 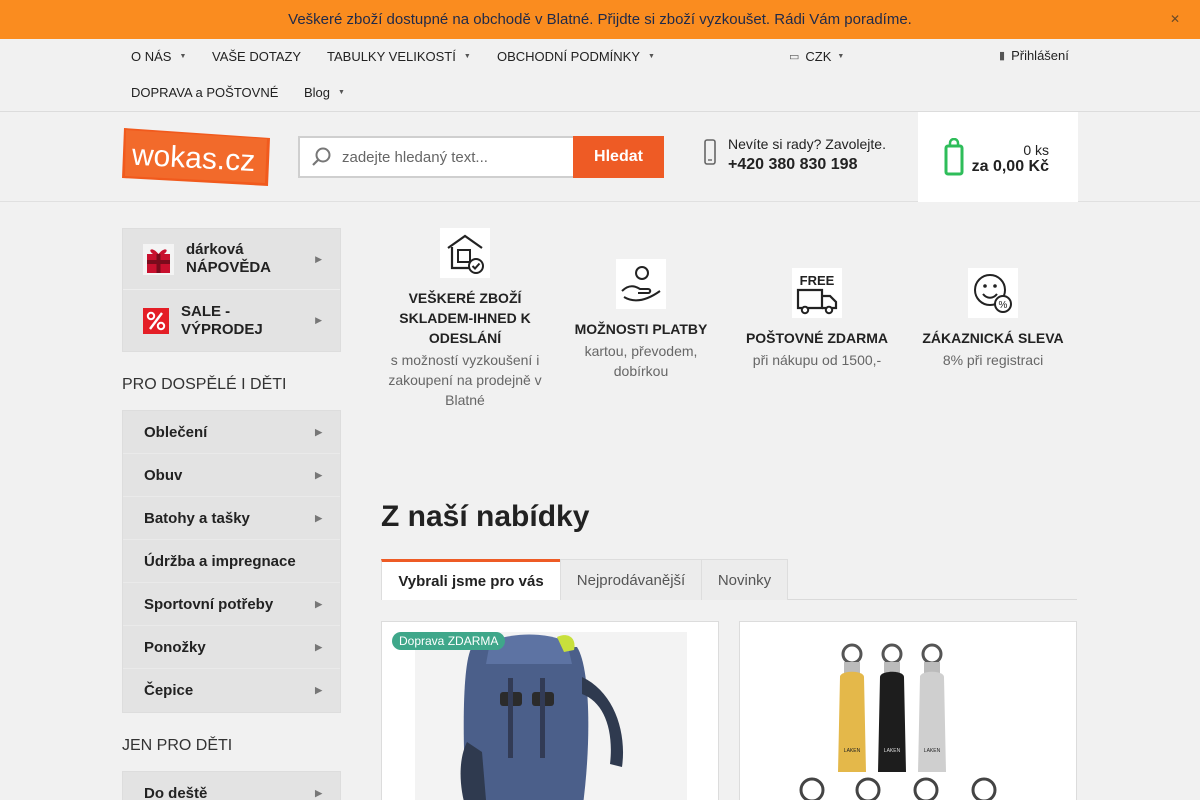 What do you see at coordinates (452, 157) in the screenshot?
I see `search-input` at bounding box center [452, 157].